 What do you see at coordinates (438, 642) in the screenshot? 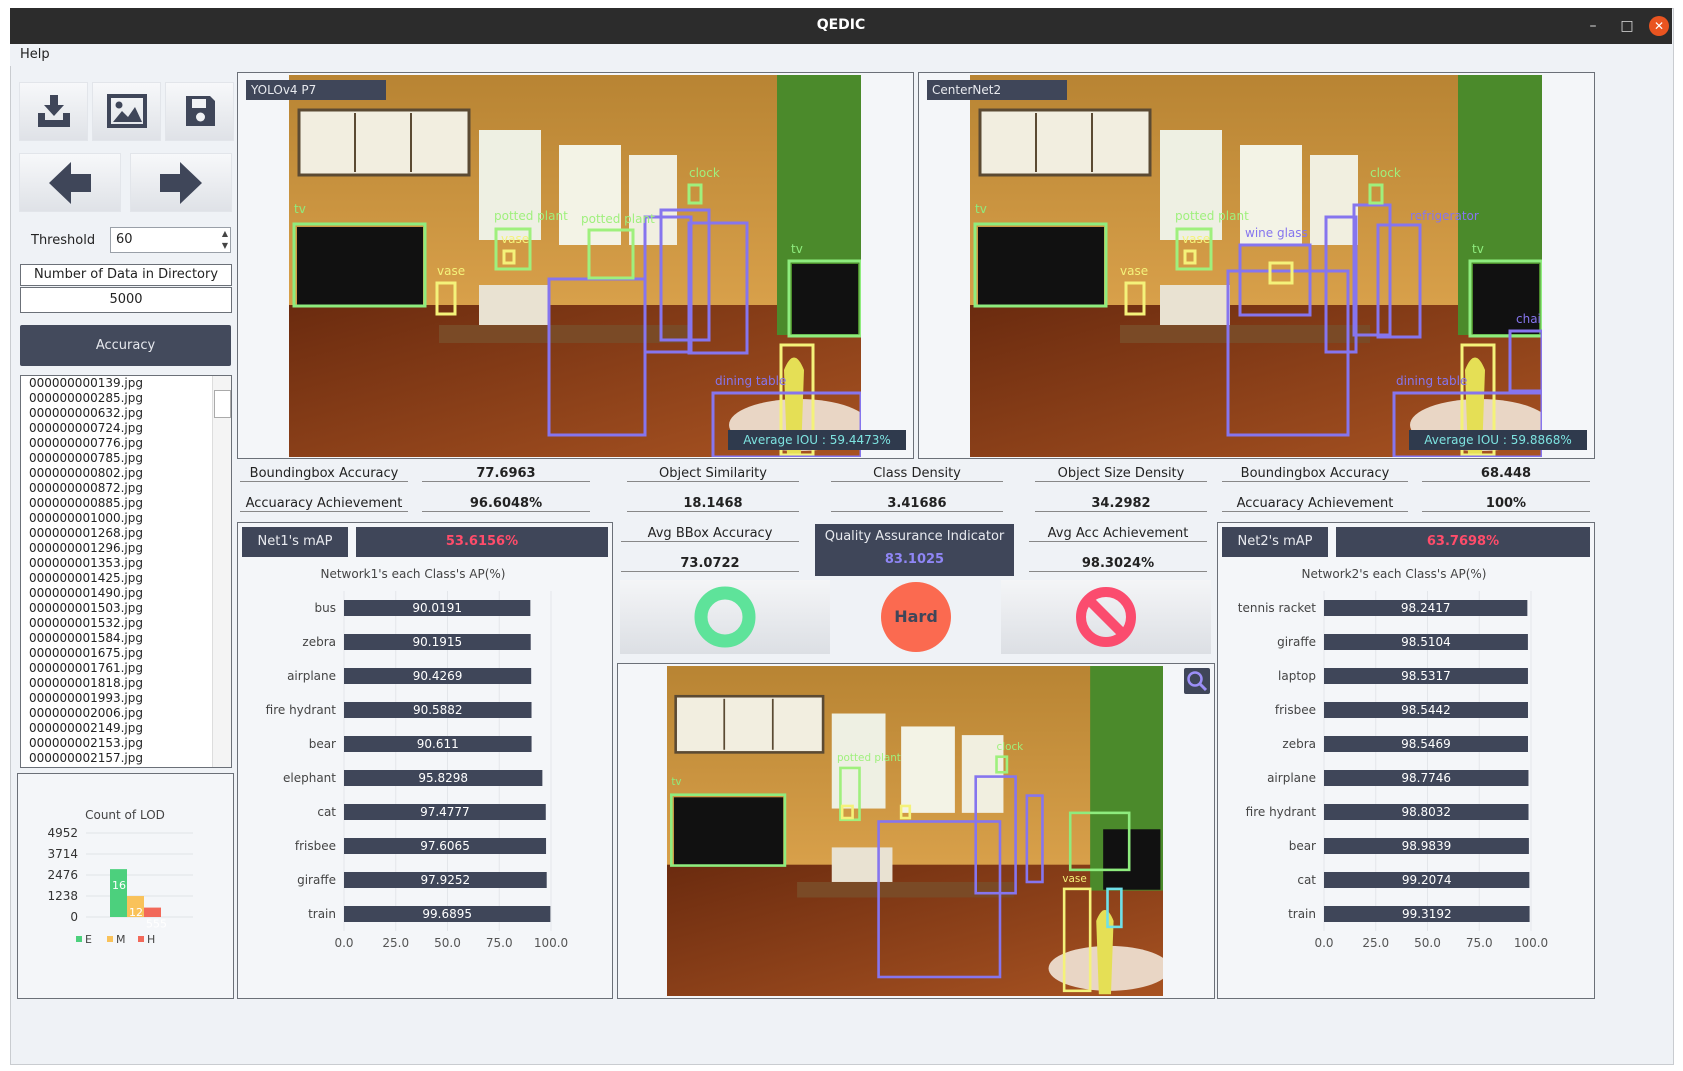
I see `net1-bar-value: 90.1915` at bounding box center [438, 642].